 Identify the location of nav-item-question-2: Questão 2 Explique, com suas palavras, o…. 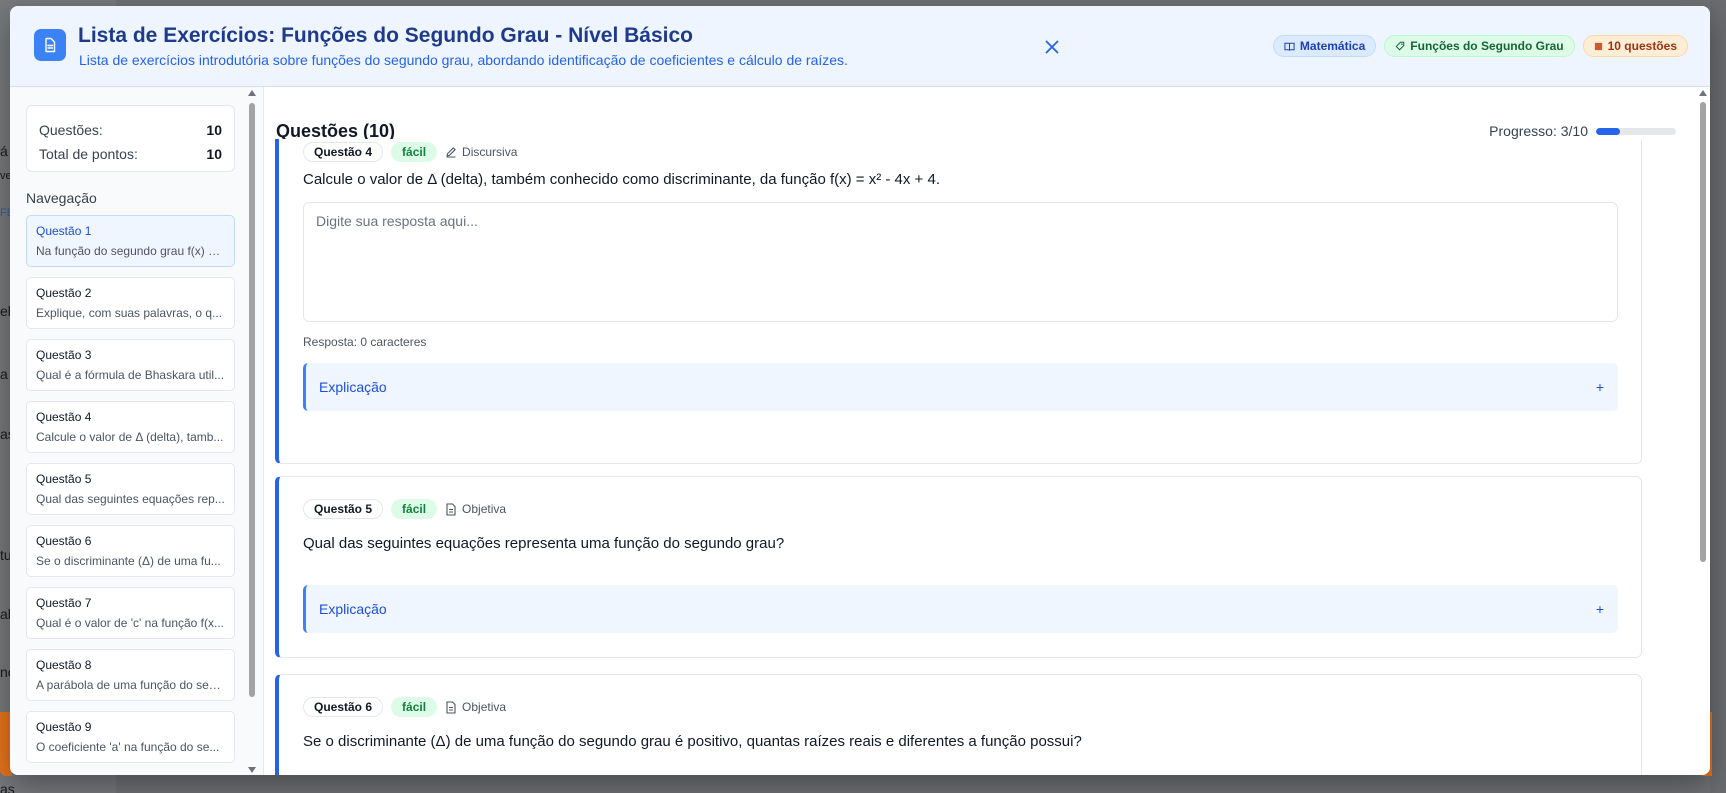
(130, 303).